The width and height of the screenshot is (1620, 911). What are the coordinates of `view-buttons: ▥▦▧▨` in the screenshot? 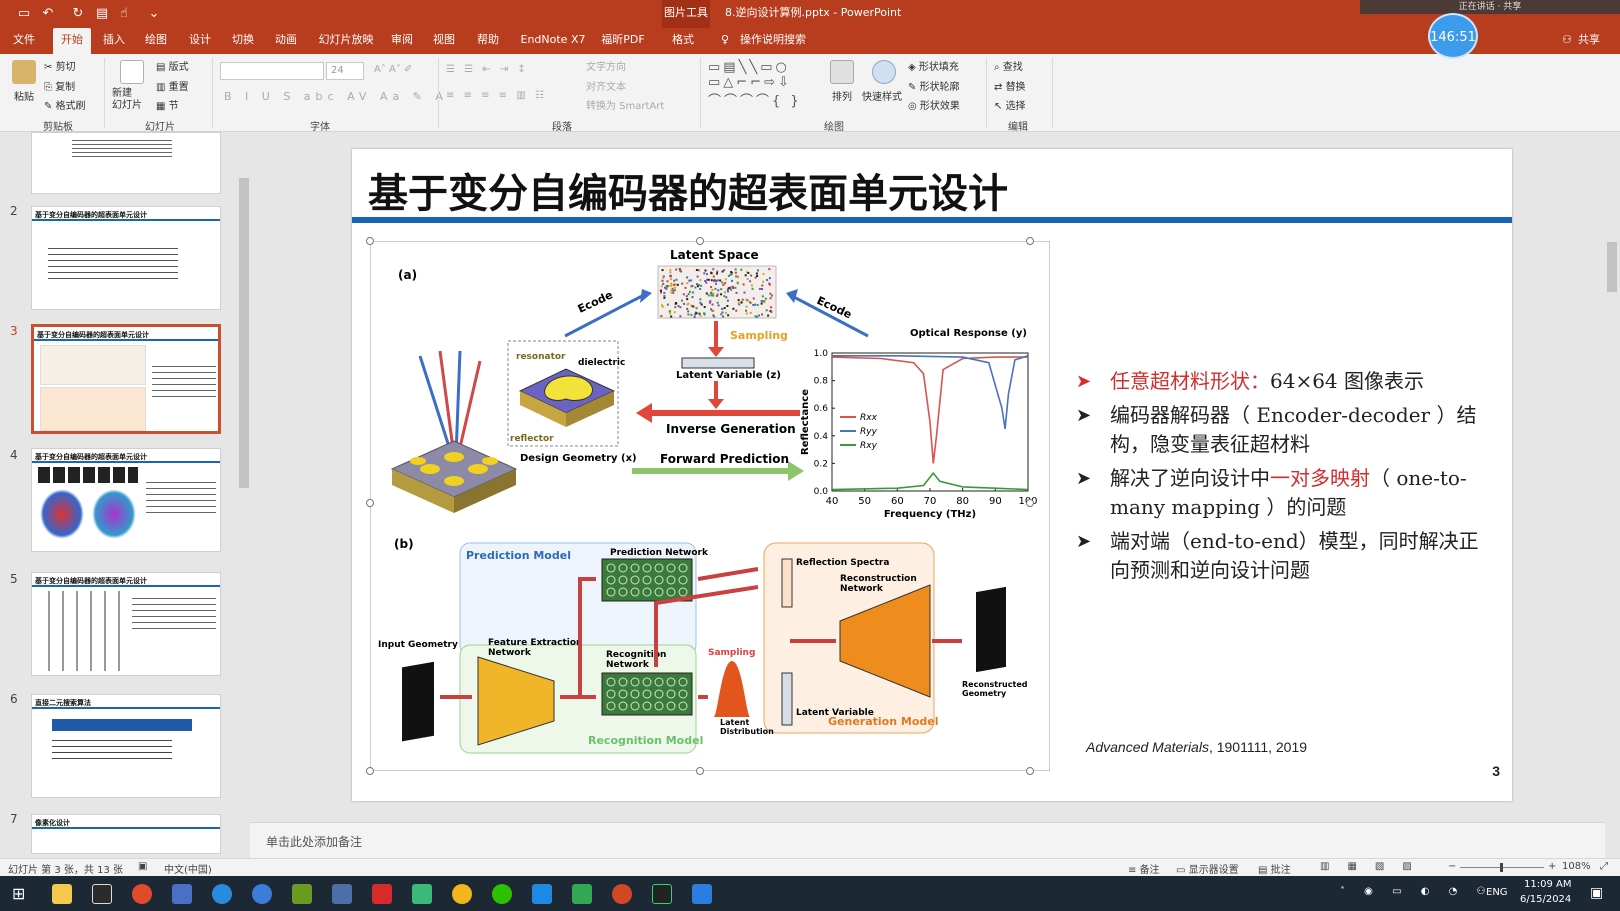 It's located at (1375, 866).